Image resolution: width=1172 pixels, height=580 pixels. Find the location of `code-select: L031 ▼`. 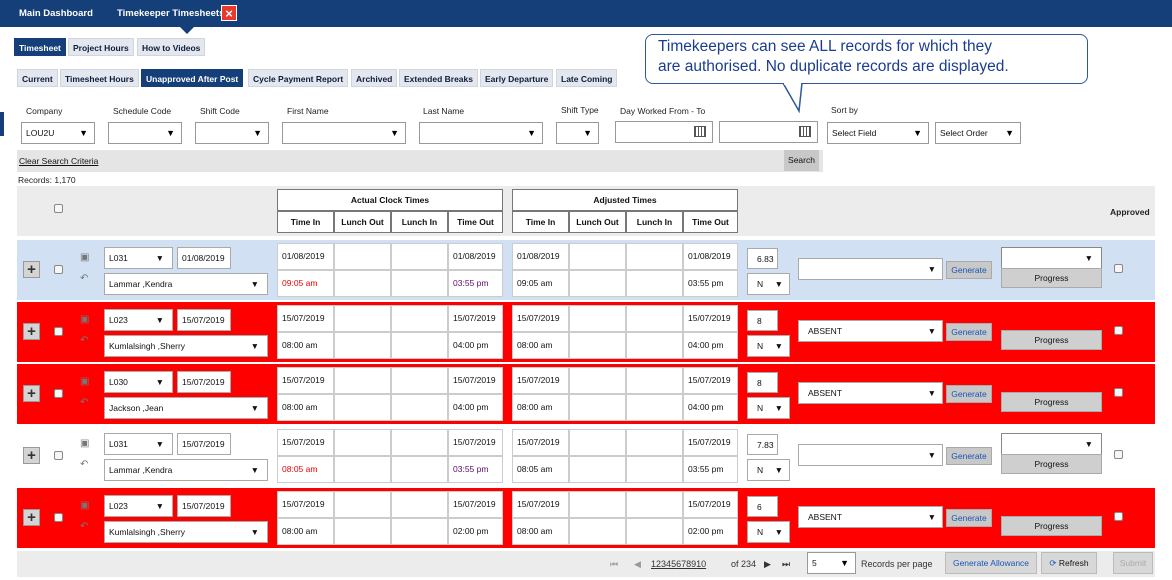

code-select: L031 ▼ is located at coordinates (138, 444).